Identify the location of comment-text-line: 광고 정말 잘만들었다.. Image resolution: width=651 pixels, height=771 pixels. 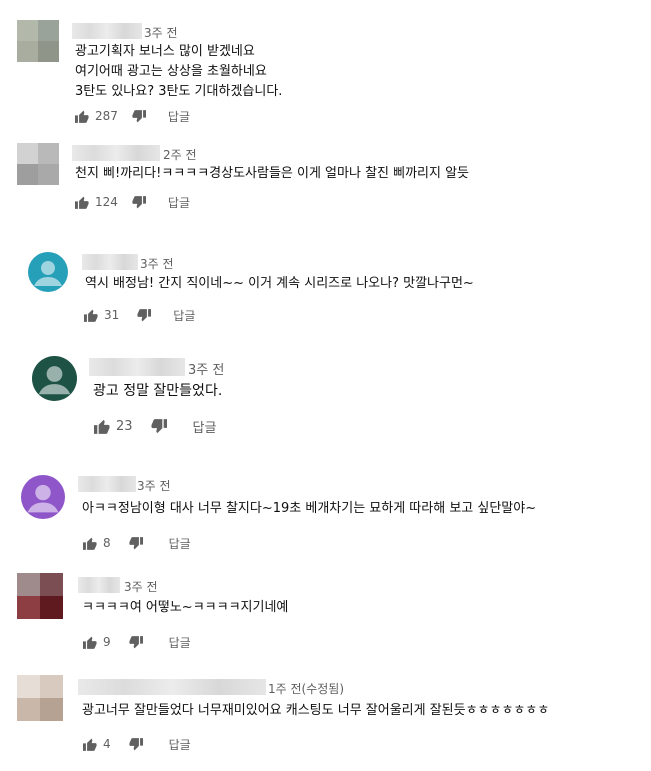
(158, 391).